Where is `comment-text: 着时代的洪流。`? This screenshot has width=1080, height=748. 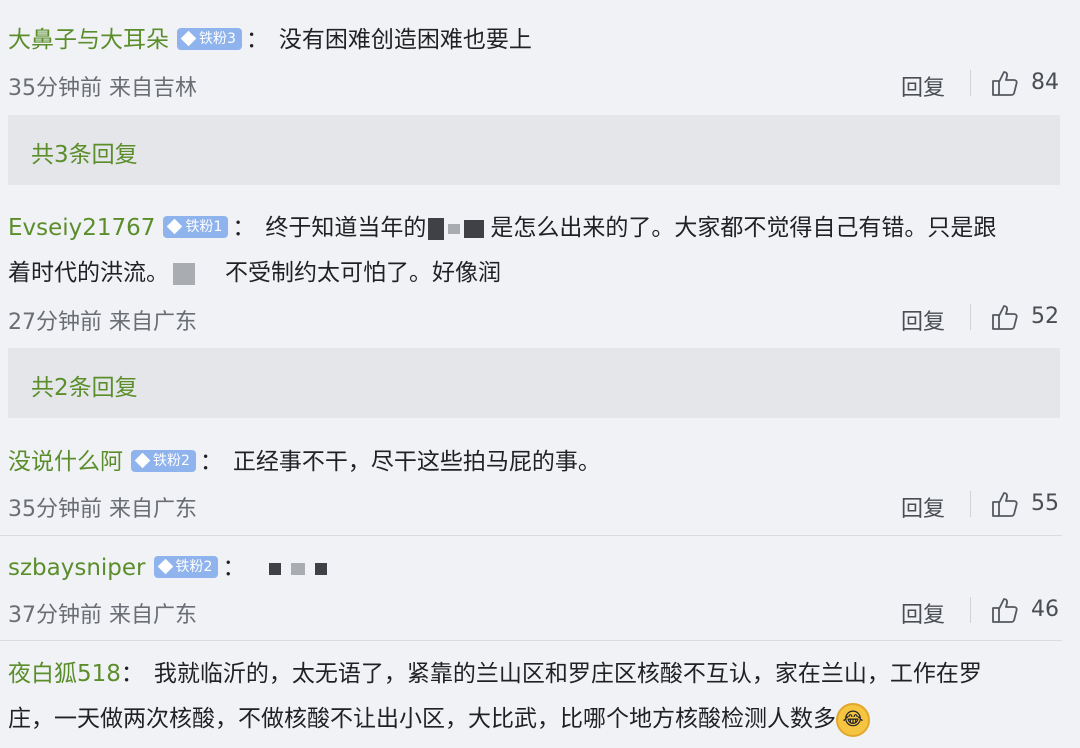
comment-text: 着时代的洪流。 is located at coordinates (88, 273).